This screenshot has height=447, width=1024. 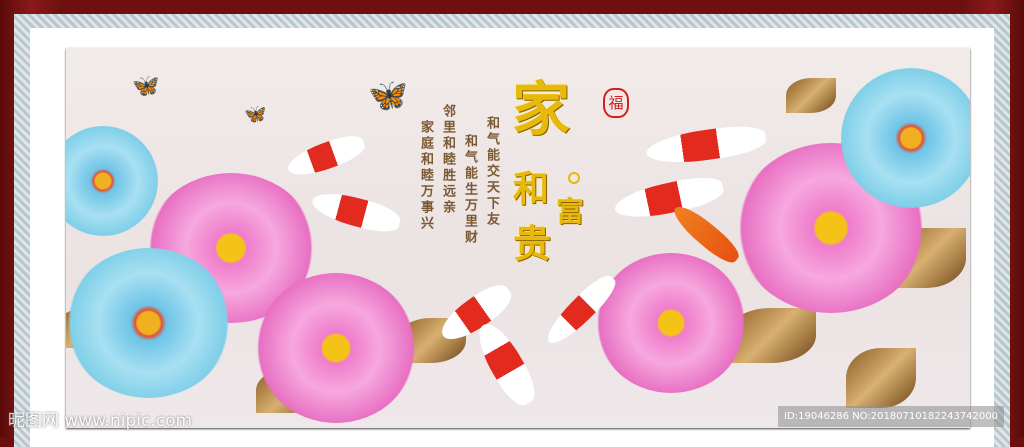 What do you see at coordinates (531, 189) in the screenshot?
I see `title-char-he: 和` at bounding box center [531, 189].